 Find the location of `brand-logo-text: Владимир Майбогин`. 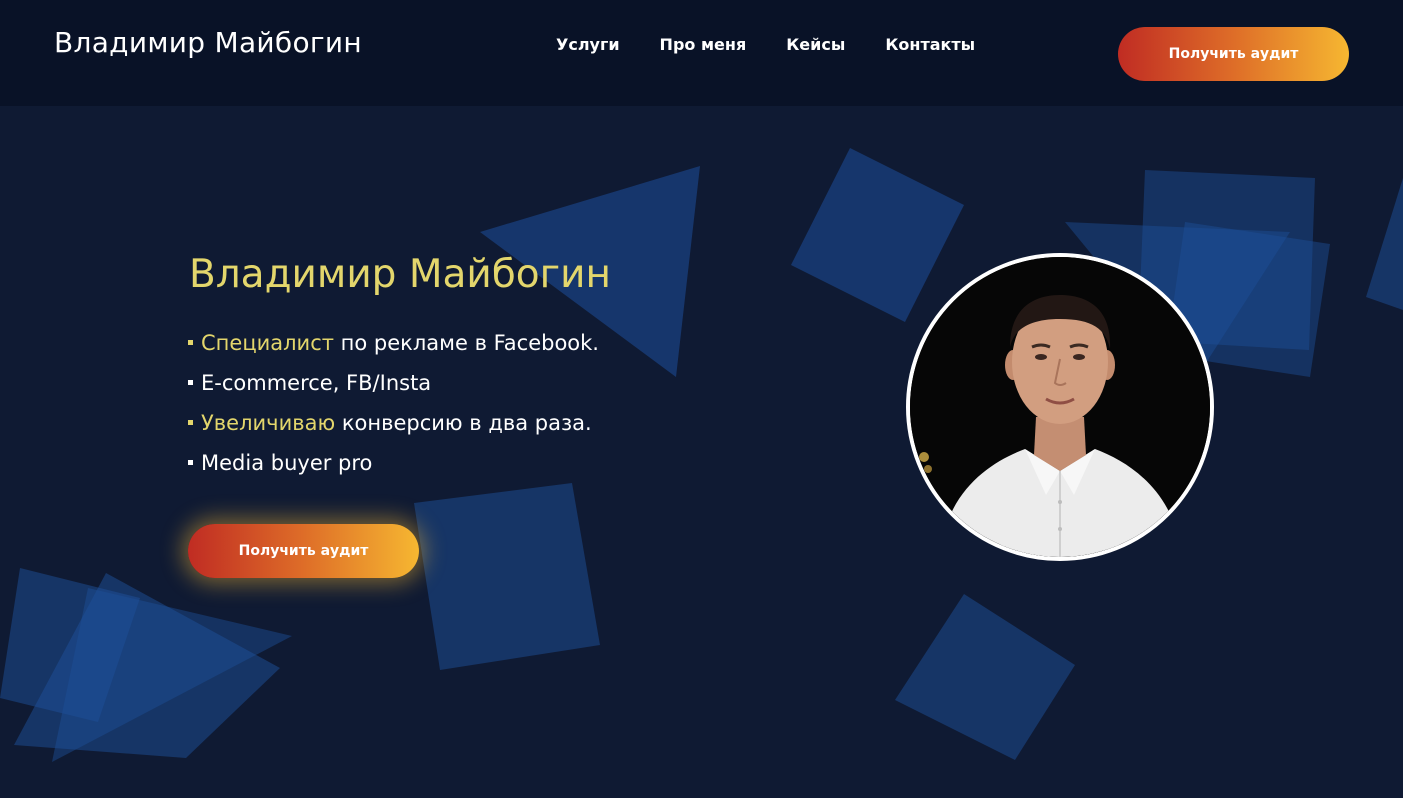

brand-logo-text: Владимир Майбогин is located at coordinates (208, 42).